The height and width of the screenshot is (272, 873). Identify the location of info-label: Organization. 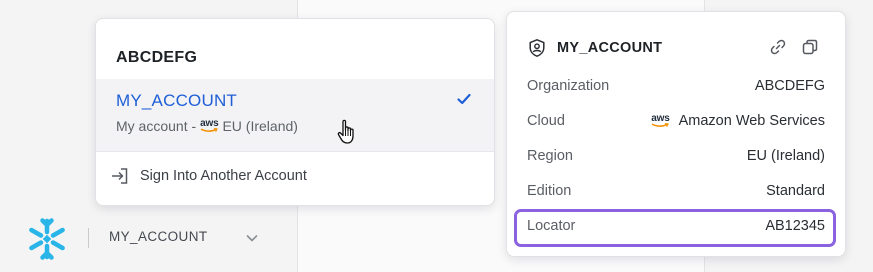
(568, 86).